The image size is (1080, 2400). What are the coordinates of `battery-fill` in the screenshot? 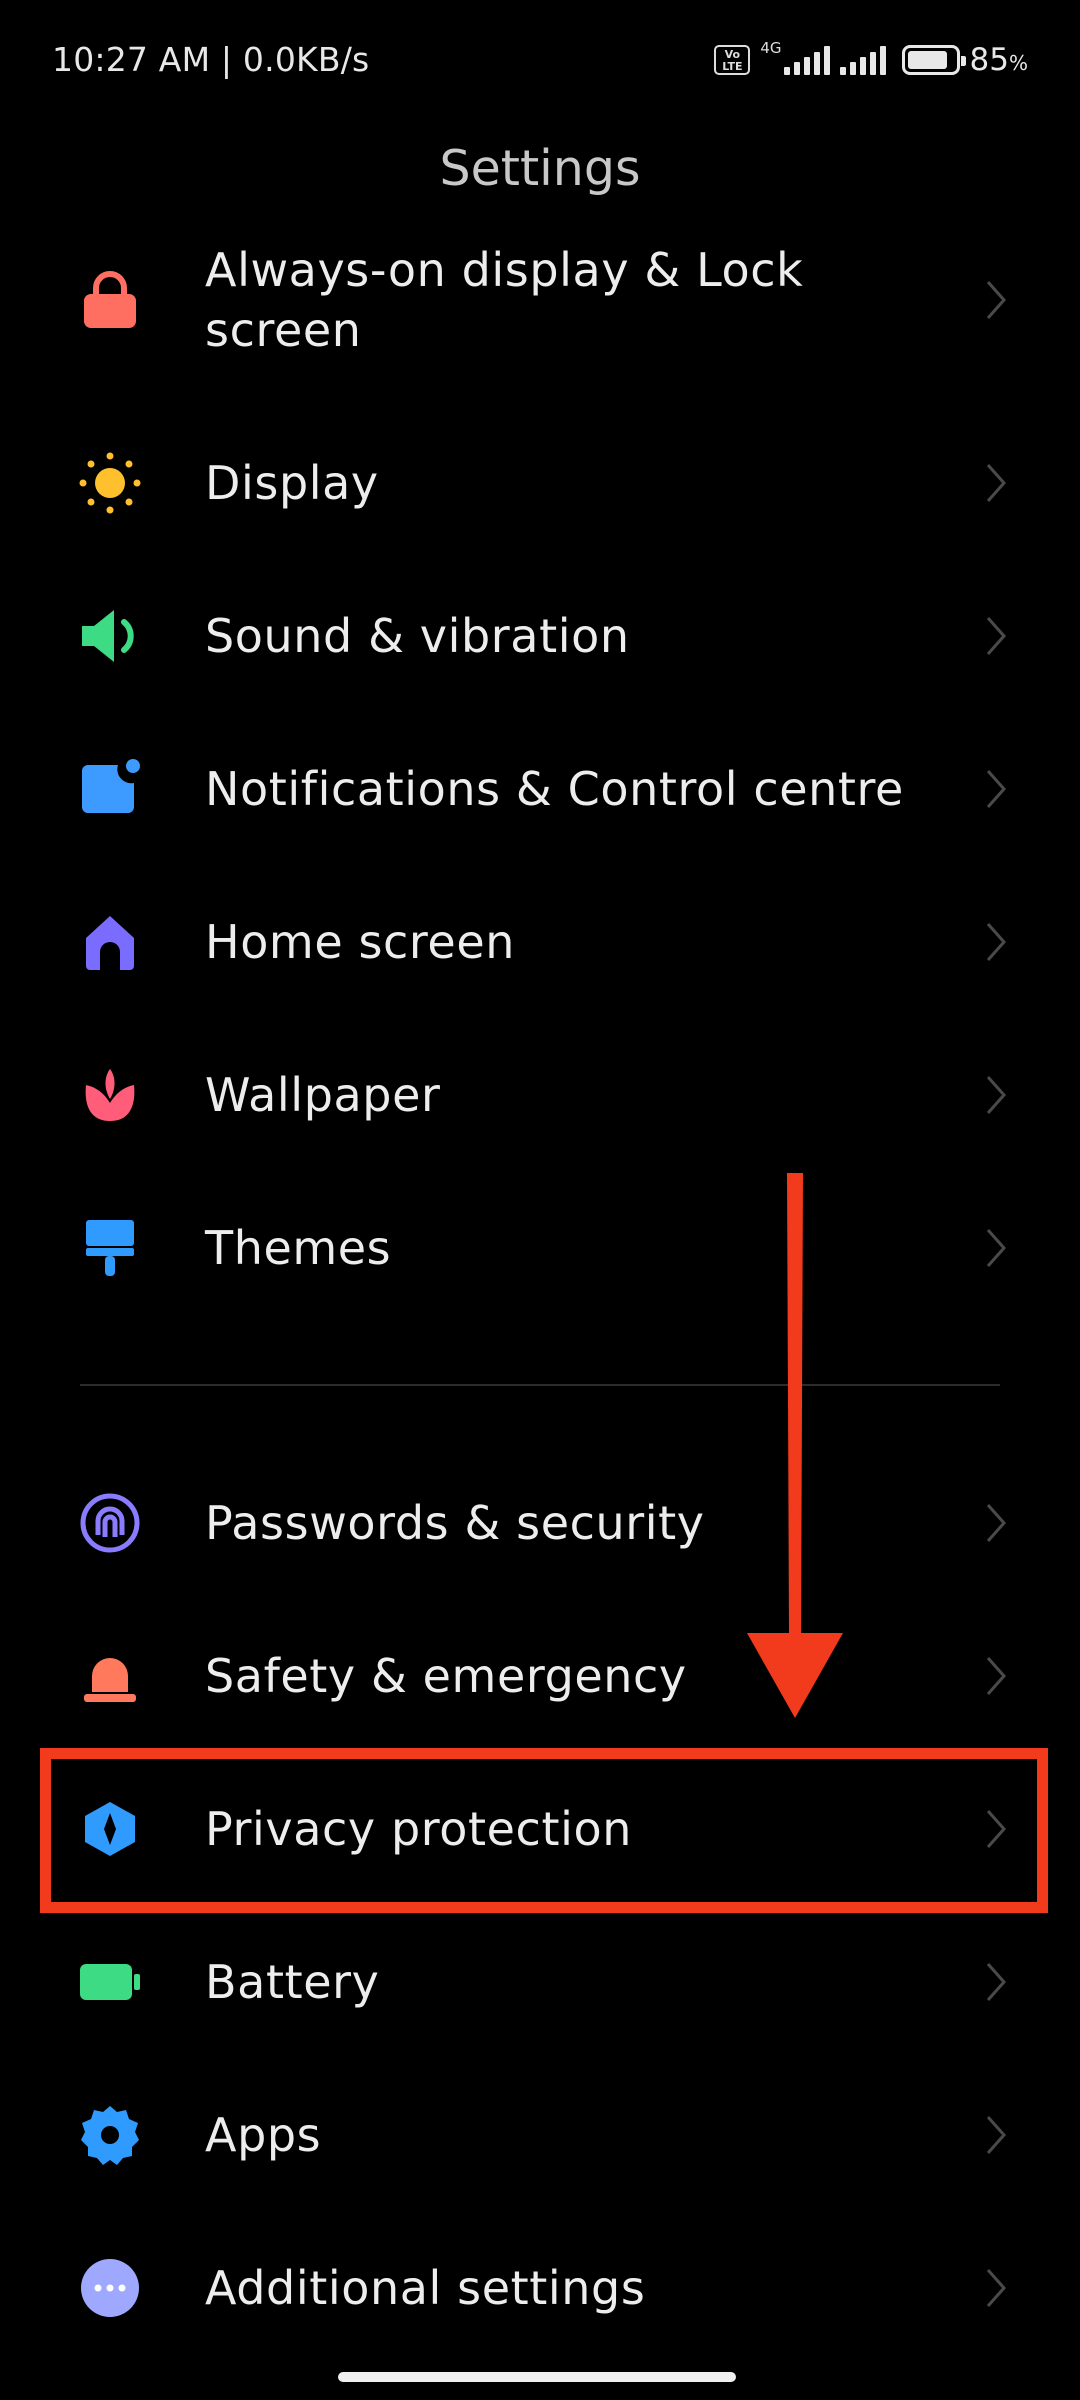 It's located at (927, 60).